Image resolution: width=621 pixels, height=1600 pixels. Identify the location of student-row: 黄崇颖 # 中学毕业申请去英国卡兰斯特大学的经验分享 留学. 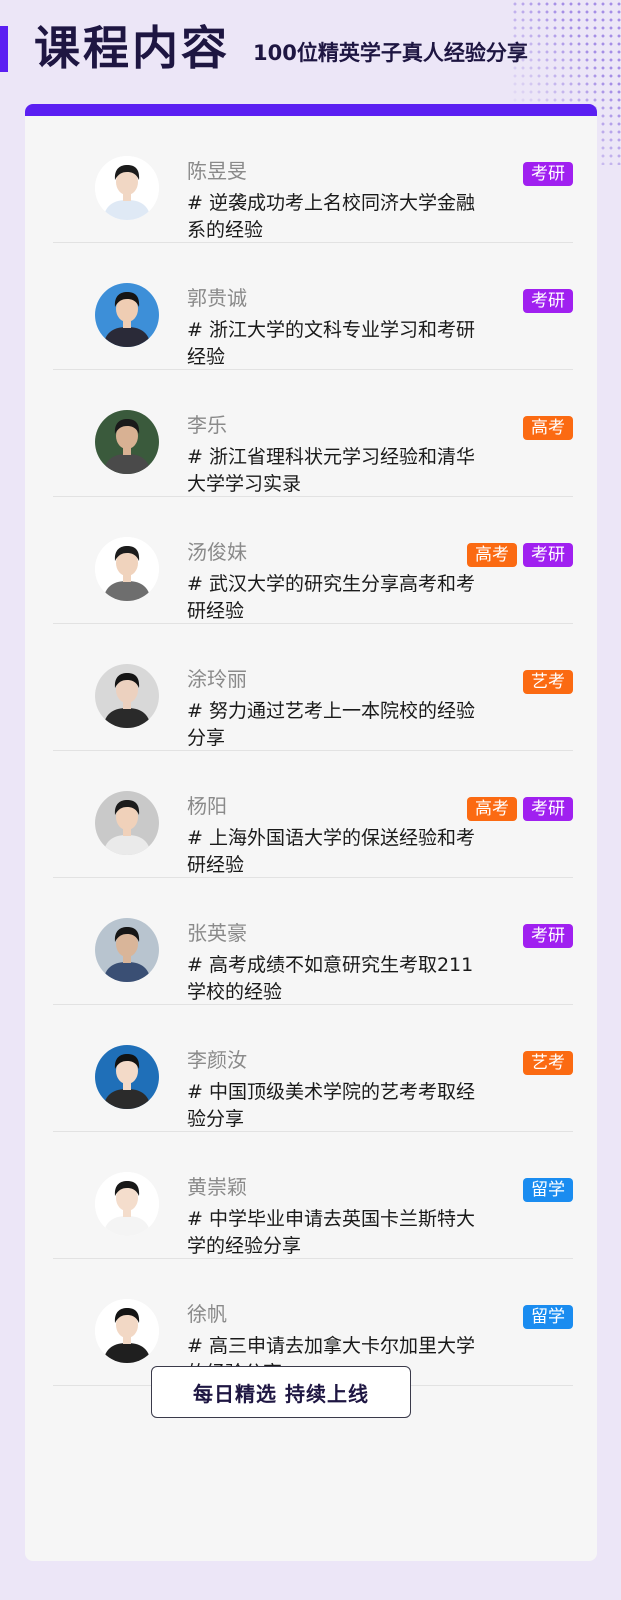
(313, 1195).